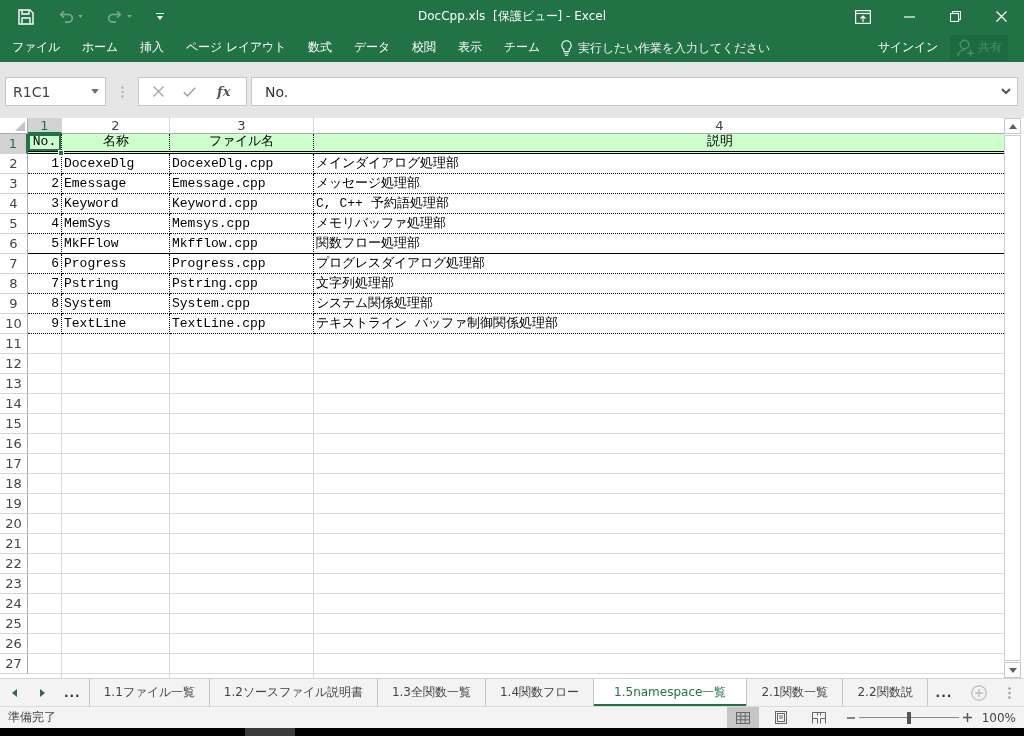  Describe the element at coordinates (371, 47) in the screenshot. I see `ribbon-tab: データ` at that location.